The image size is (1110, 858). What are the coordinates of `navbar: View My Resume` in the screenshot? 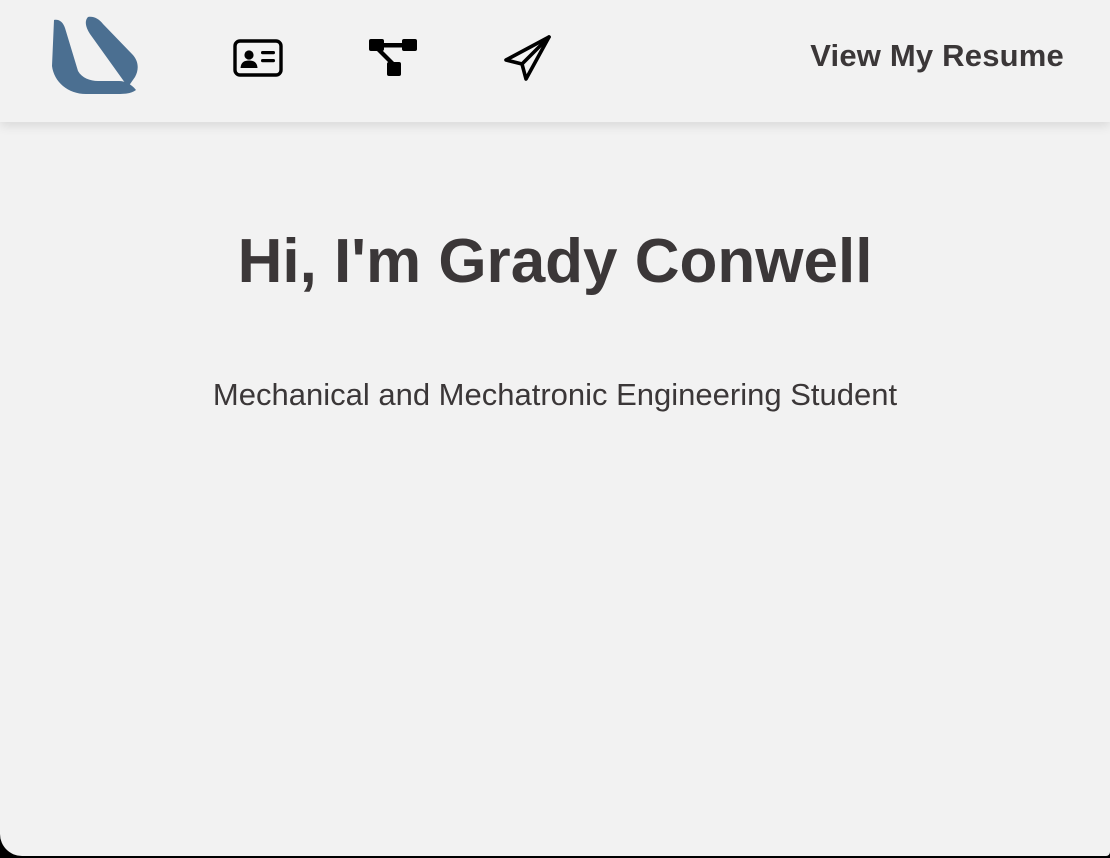 It's located at (555, 61).